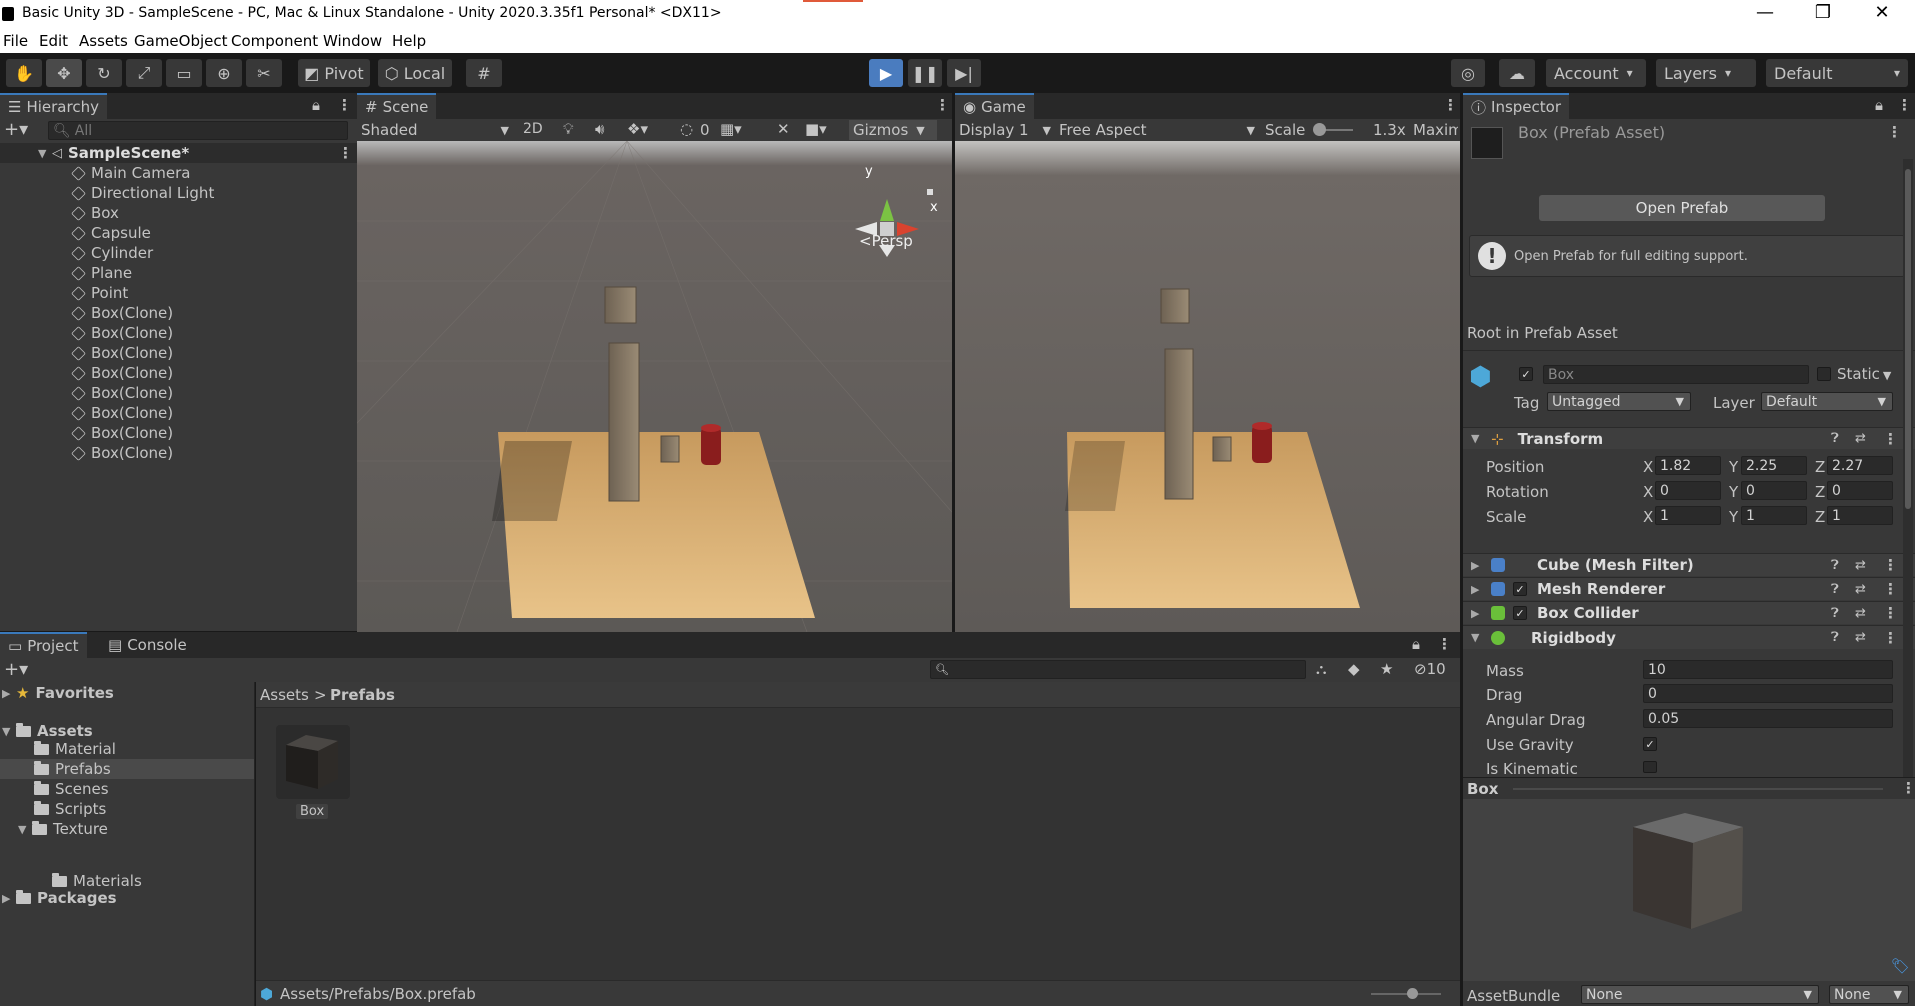 This screenshot has width=1915, height=1006. What do you see at coordinates (16, 669) in the screenshot?
I see `create-asset-button: +▾` at bounding box center [16, 669].